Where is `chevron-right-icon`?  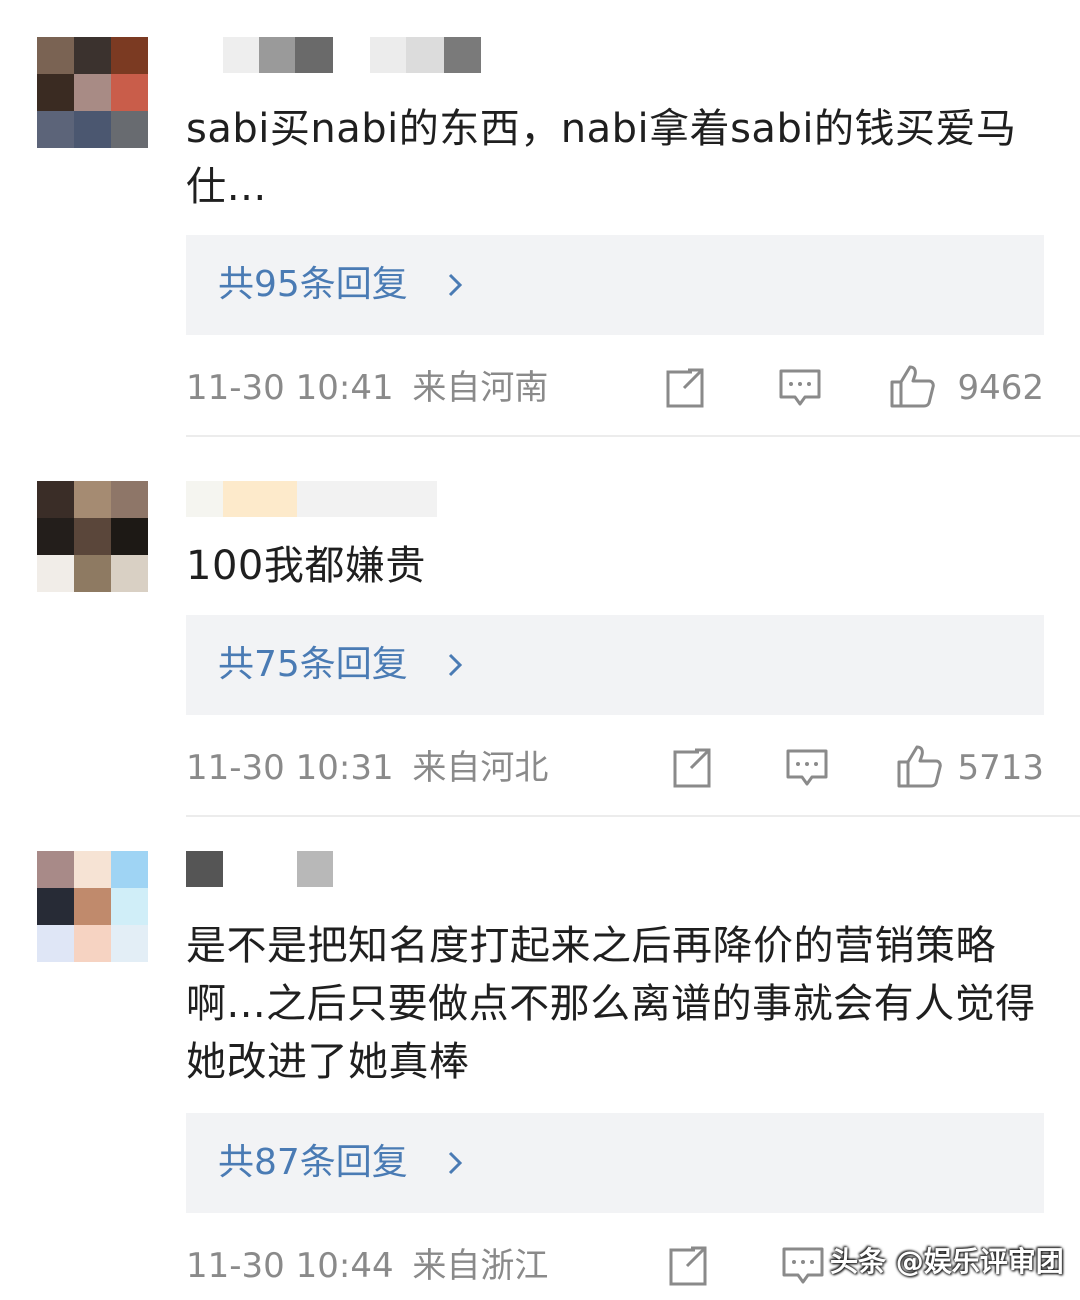 chevron-right-icon is located at coordinates (455, 1163).